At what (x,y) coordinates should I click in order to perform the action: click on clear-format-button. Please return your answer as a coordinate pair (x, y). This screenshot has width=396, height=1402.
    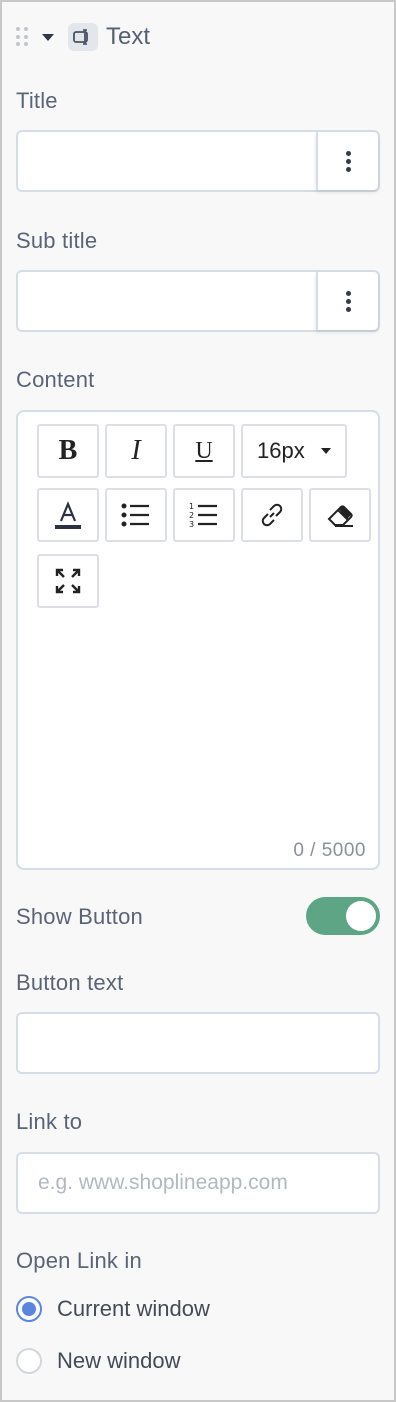
    Looking at the image, I should click on (340, 515).